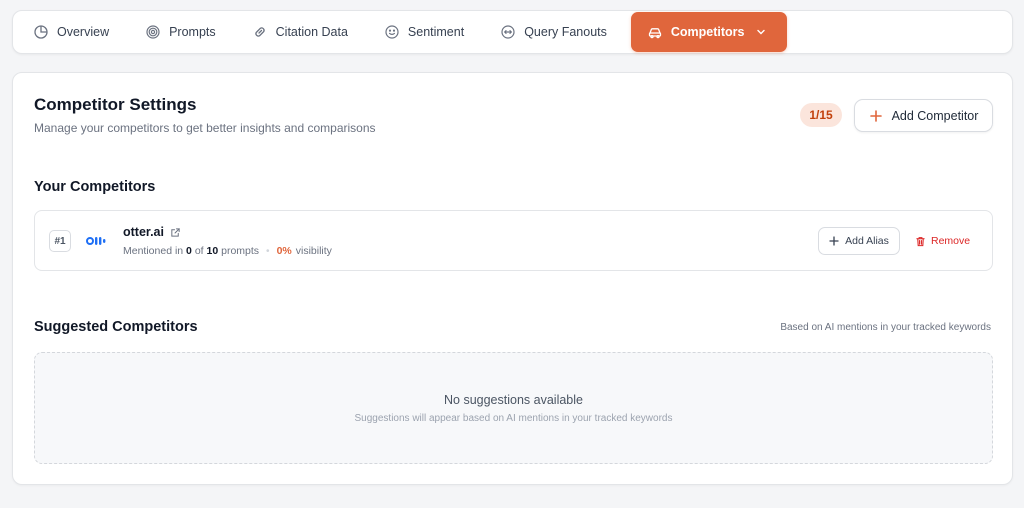 Image resolution: width=1024 pixels, height=508 pixels. I want to click on mentioned-prefix: Mentioned in, so click(153, 251).